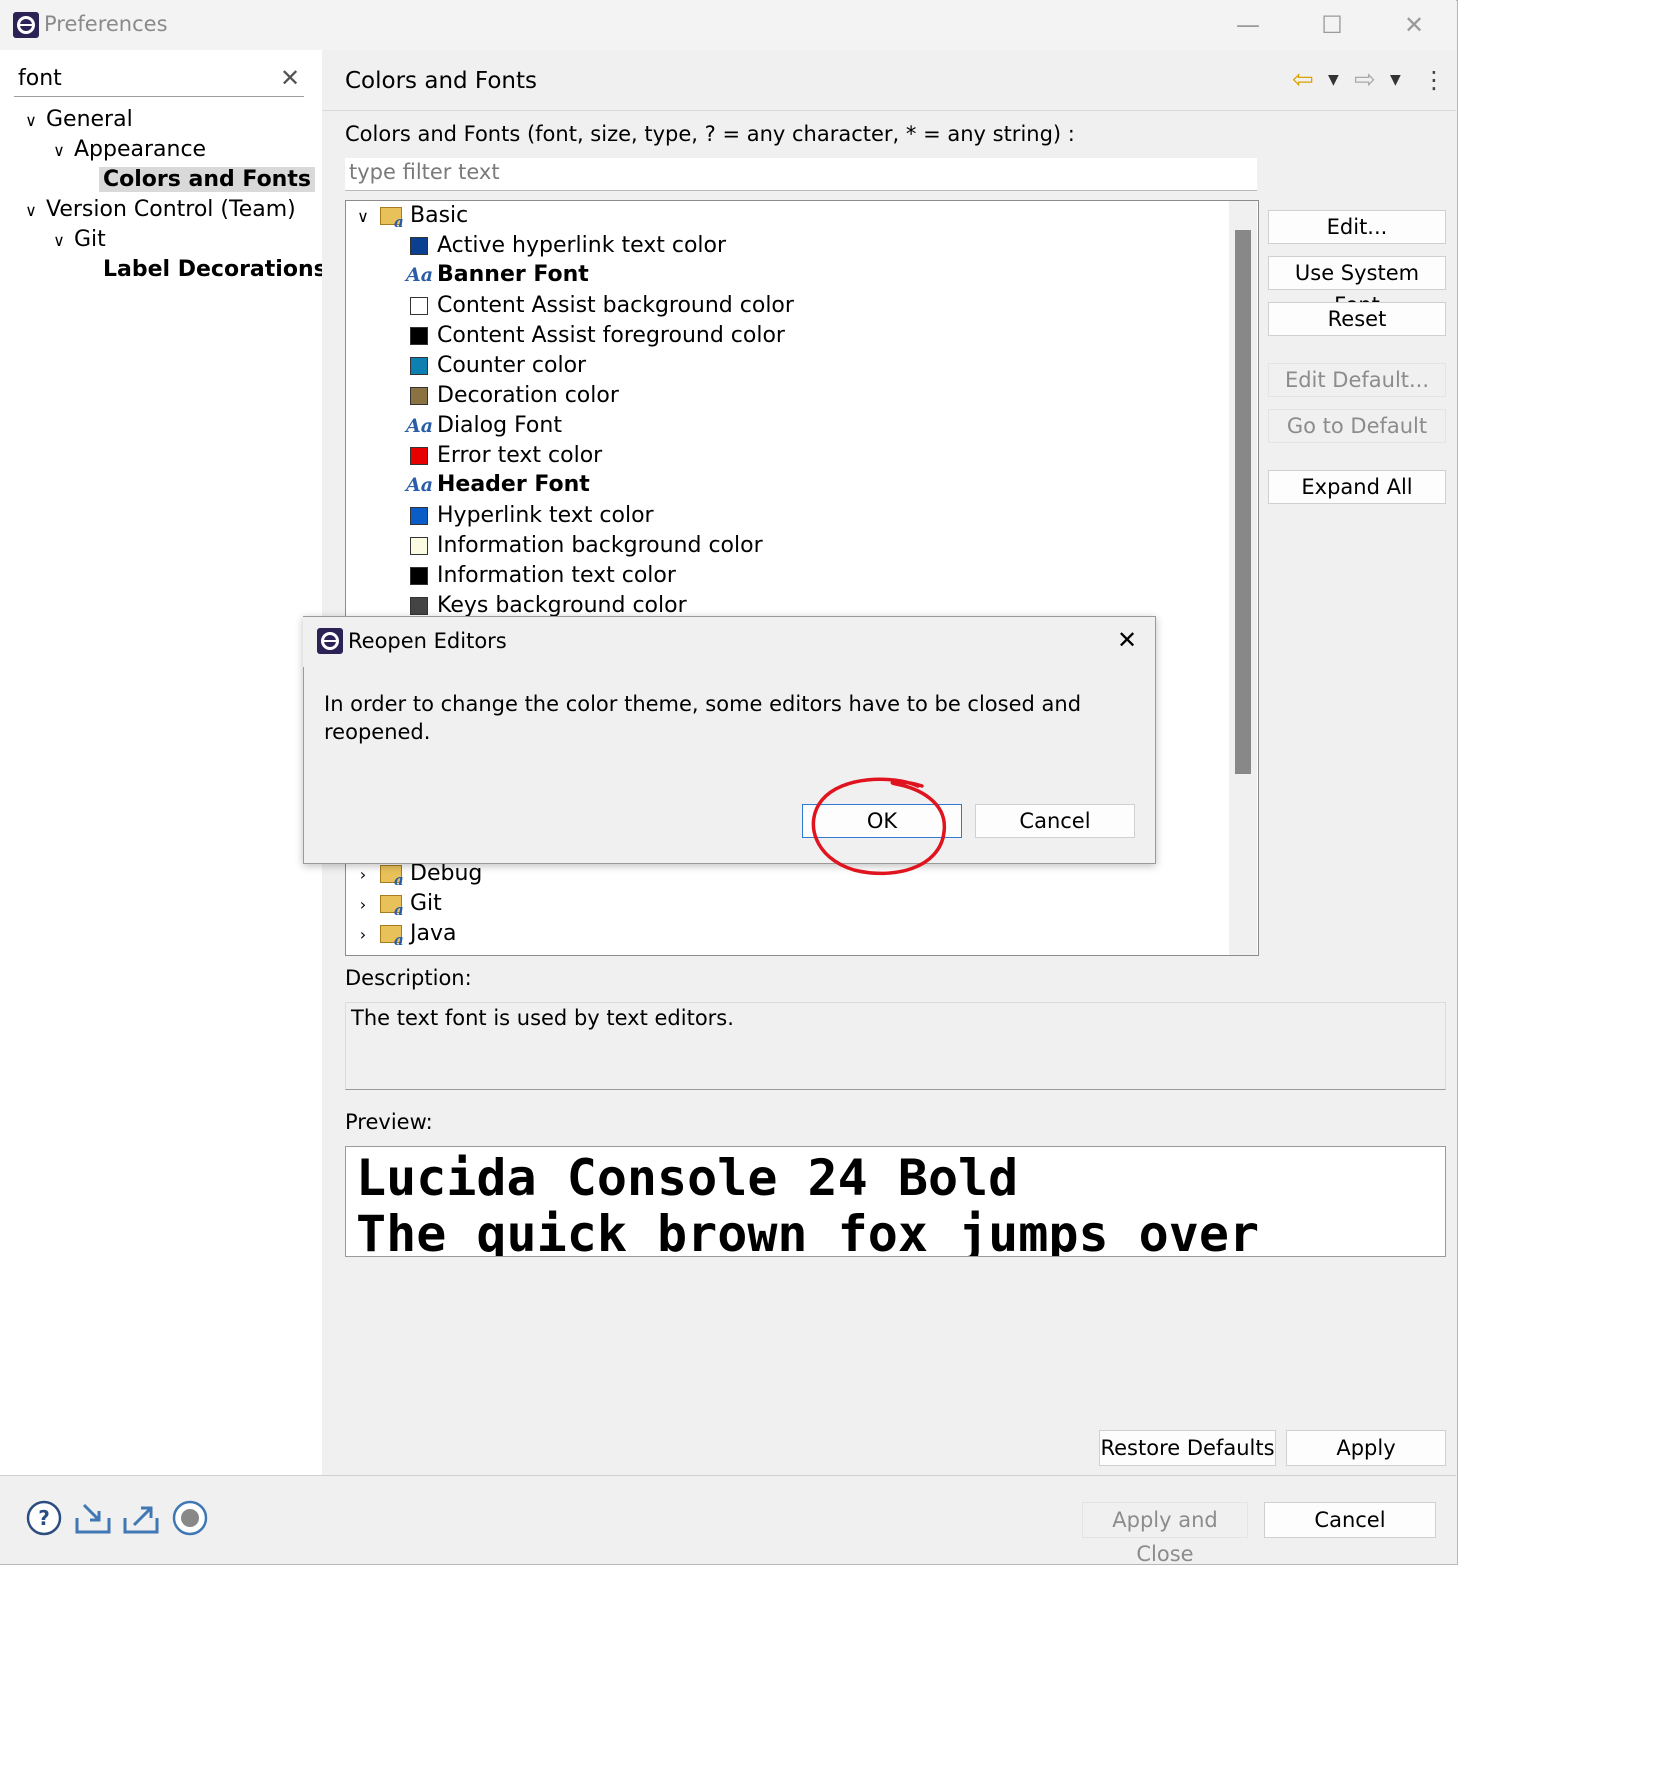  What do you see at coordinates (1395, 80) in the screenshot?
I see `forward-history-dropdown-icon: ▼` at bounding box center [1395, 80].